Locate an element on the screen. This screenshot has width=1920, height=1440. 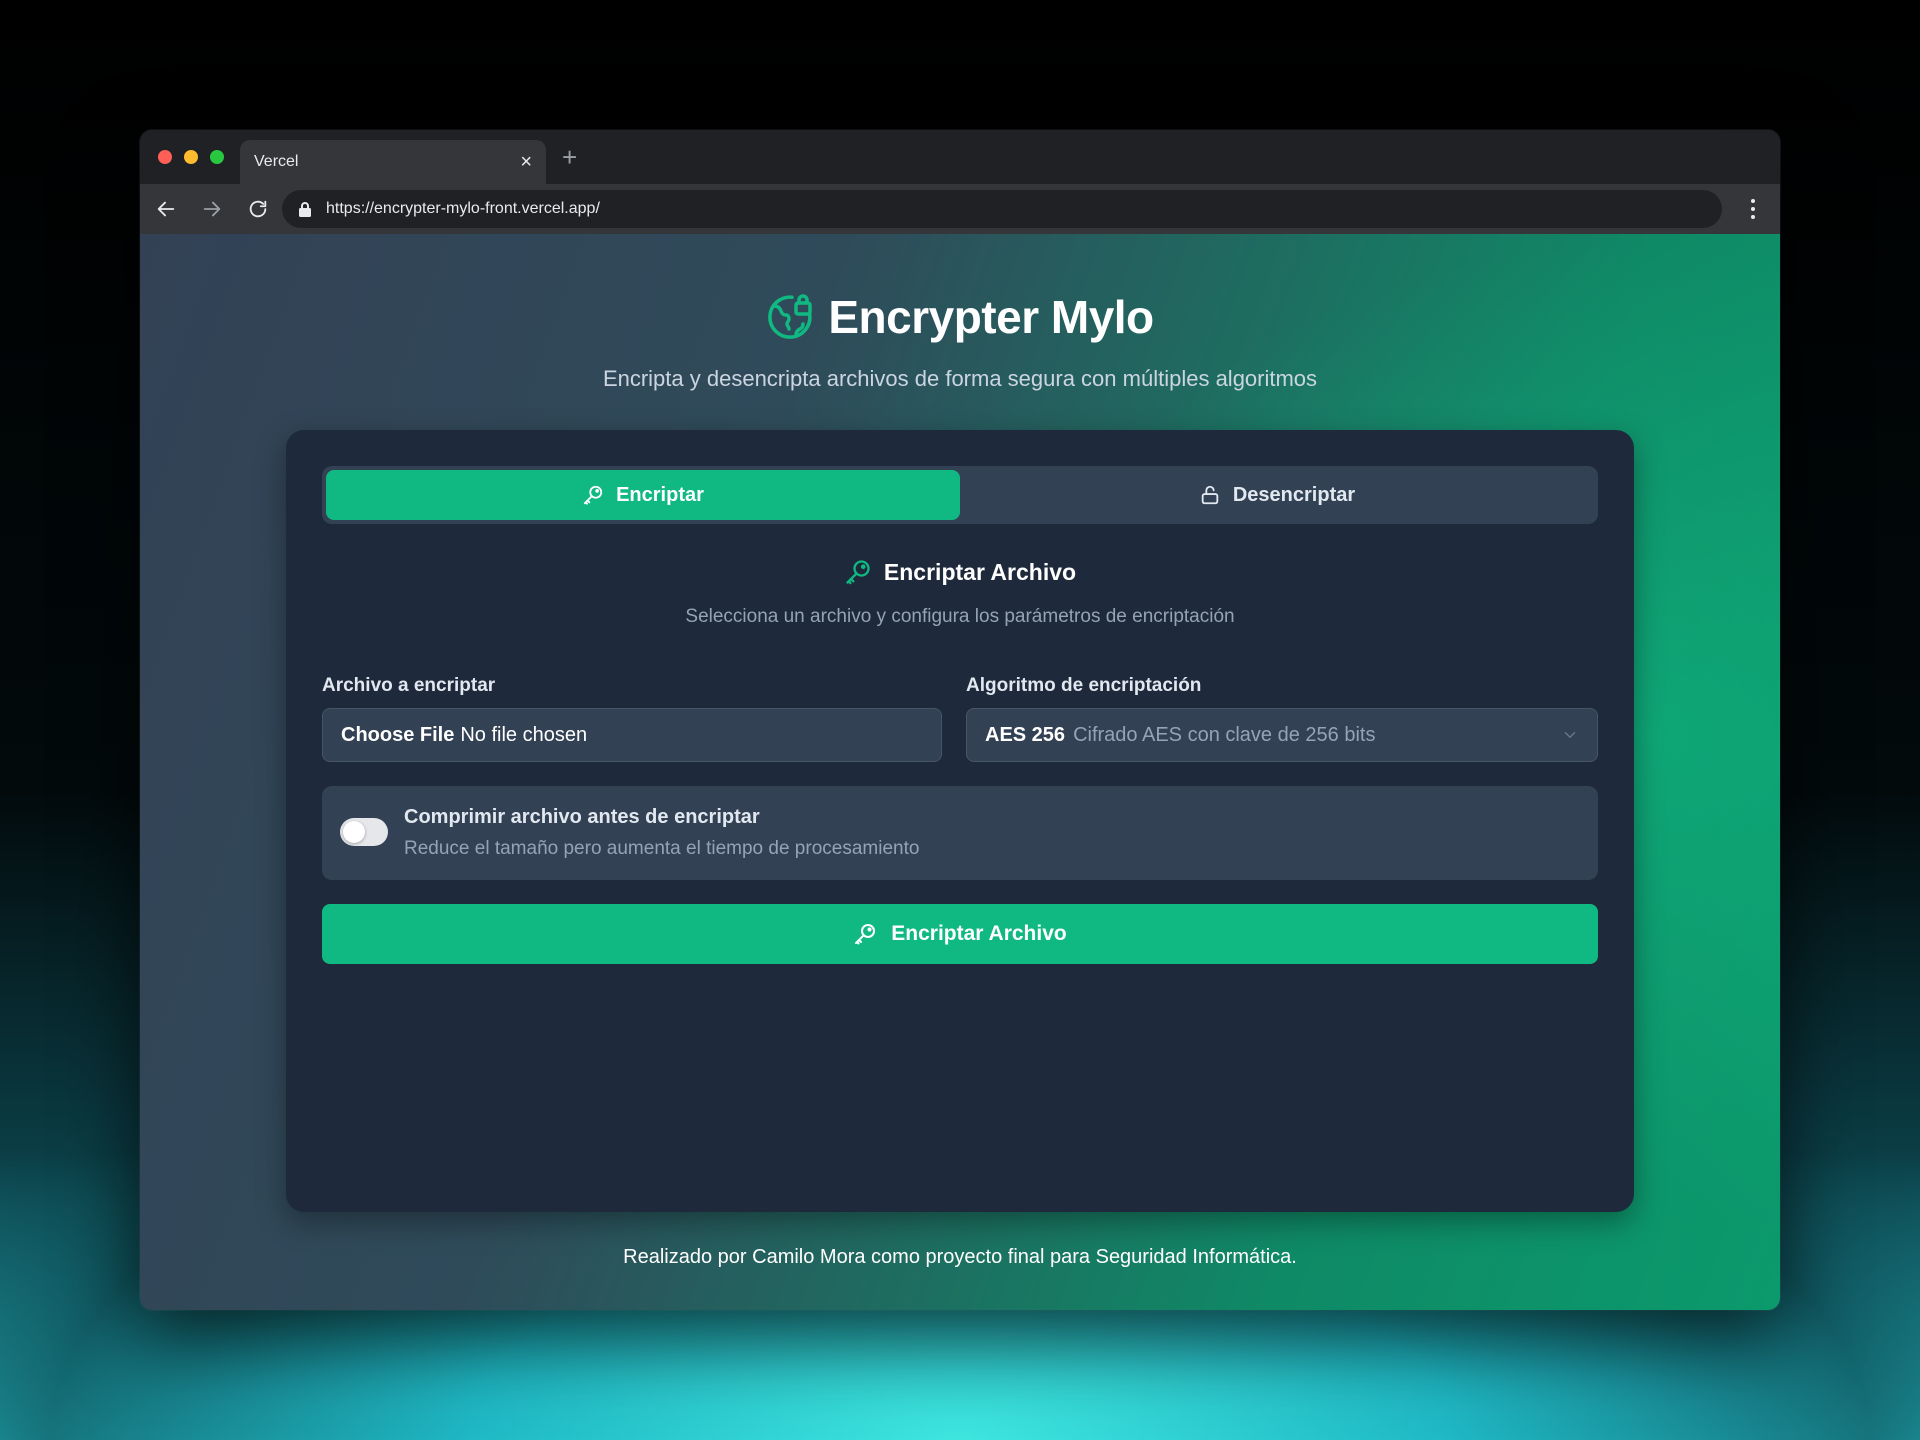
tab-desencriptar: Desencriptar is located at coordinates (1277, 495).